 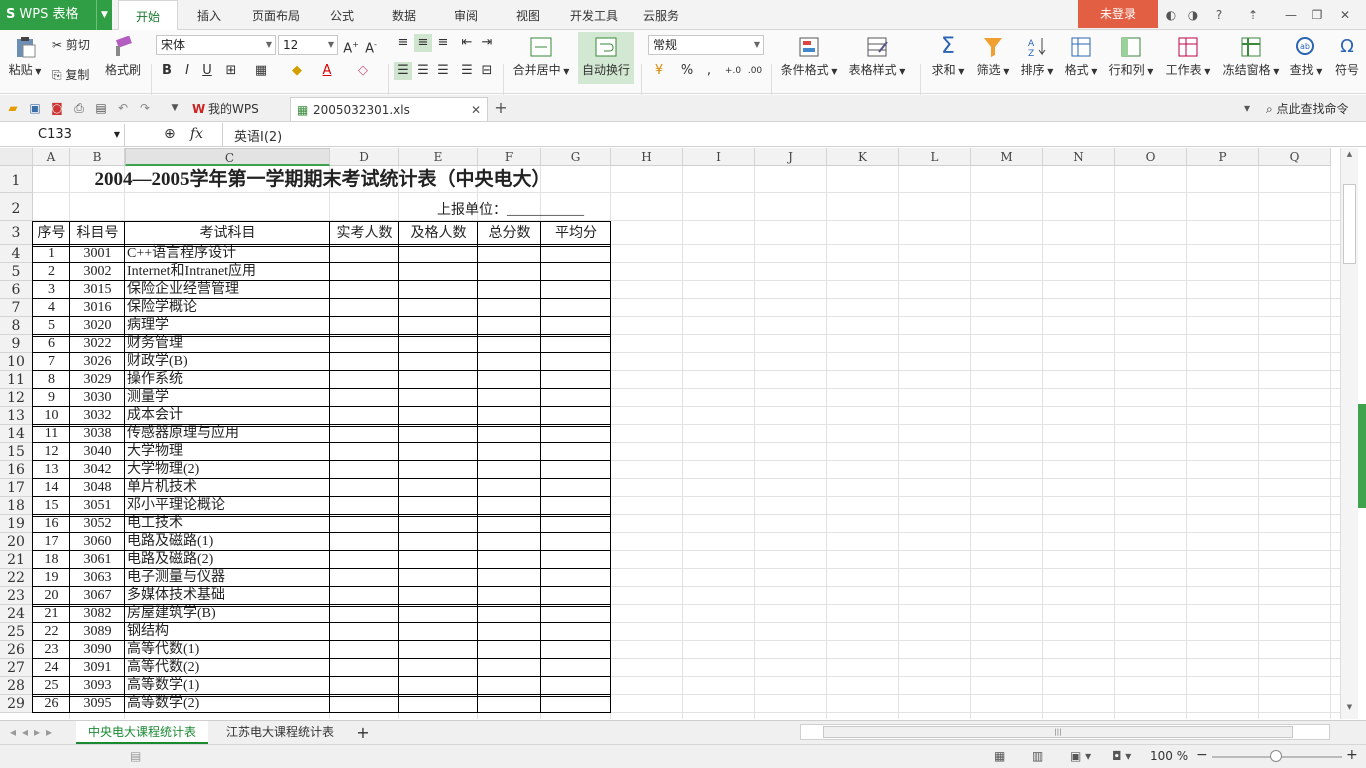 What do you see at coordinates (227, 157) in the screenshot?
I see `column-header-c: C` at bounding box center [227, 157].